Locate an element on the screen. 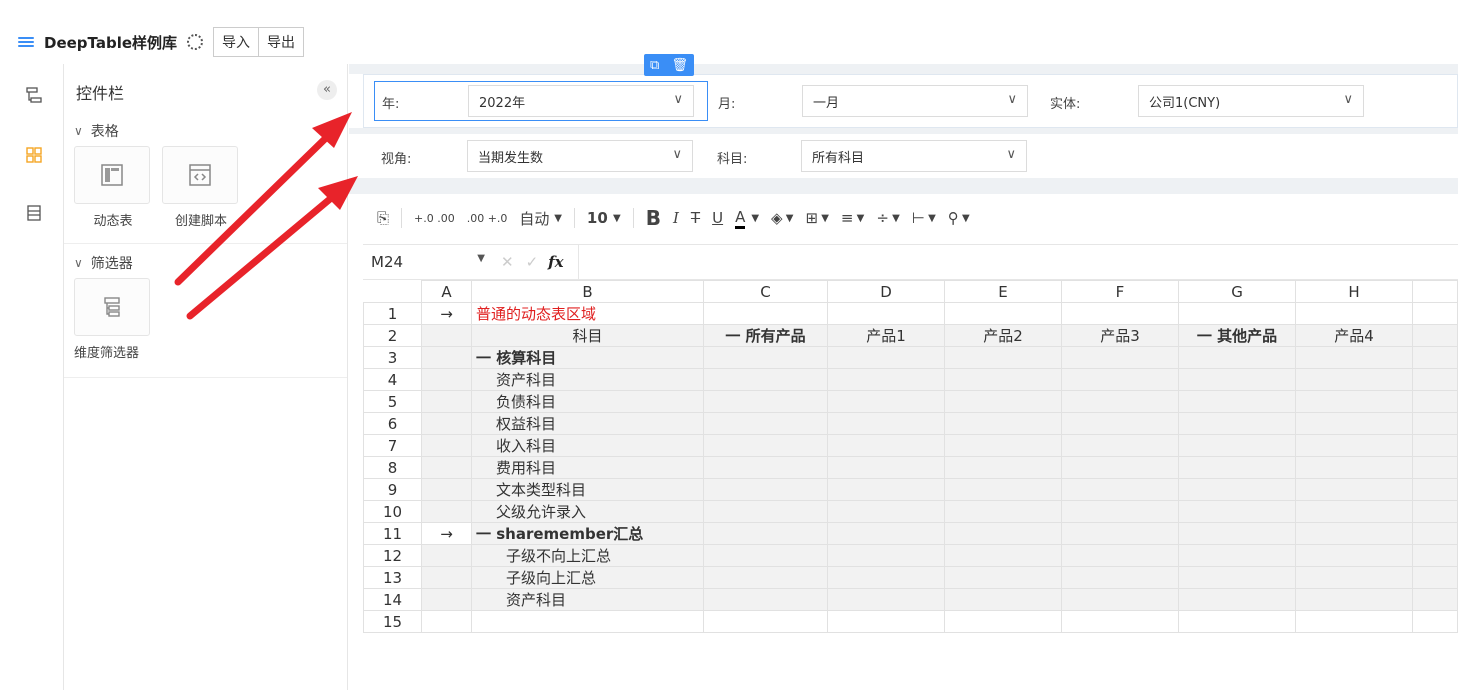 This screenshot has width=1458, height=690. copy-icon: ⧉ is located at coordinates (654, 65).